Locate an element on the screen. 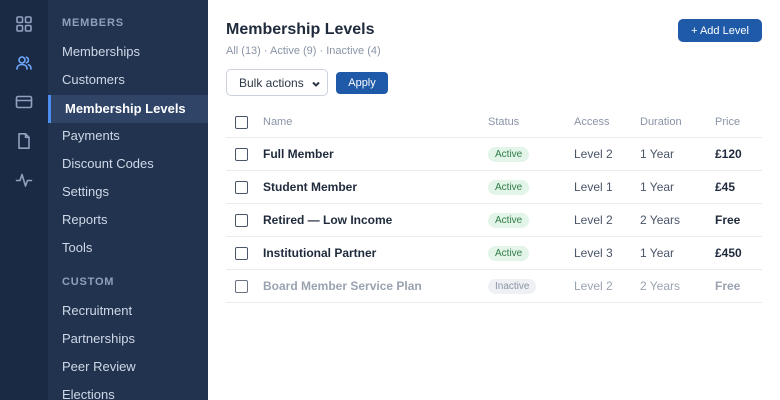 This screenshot has height=400, width=780. icon-rail is located at coordinates (24, 200).